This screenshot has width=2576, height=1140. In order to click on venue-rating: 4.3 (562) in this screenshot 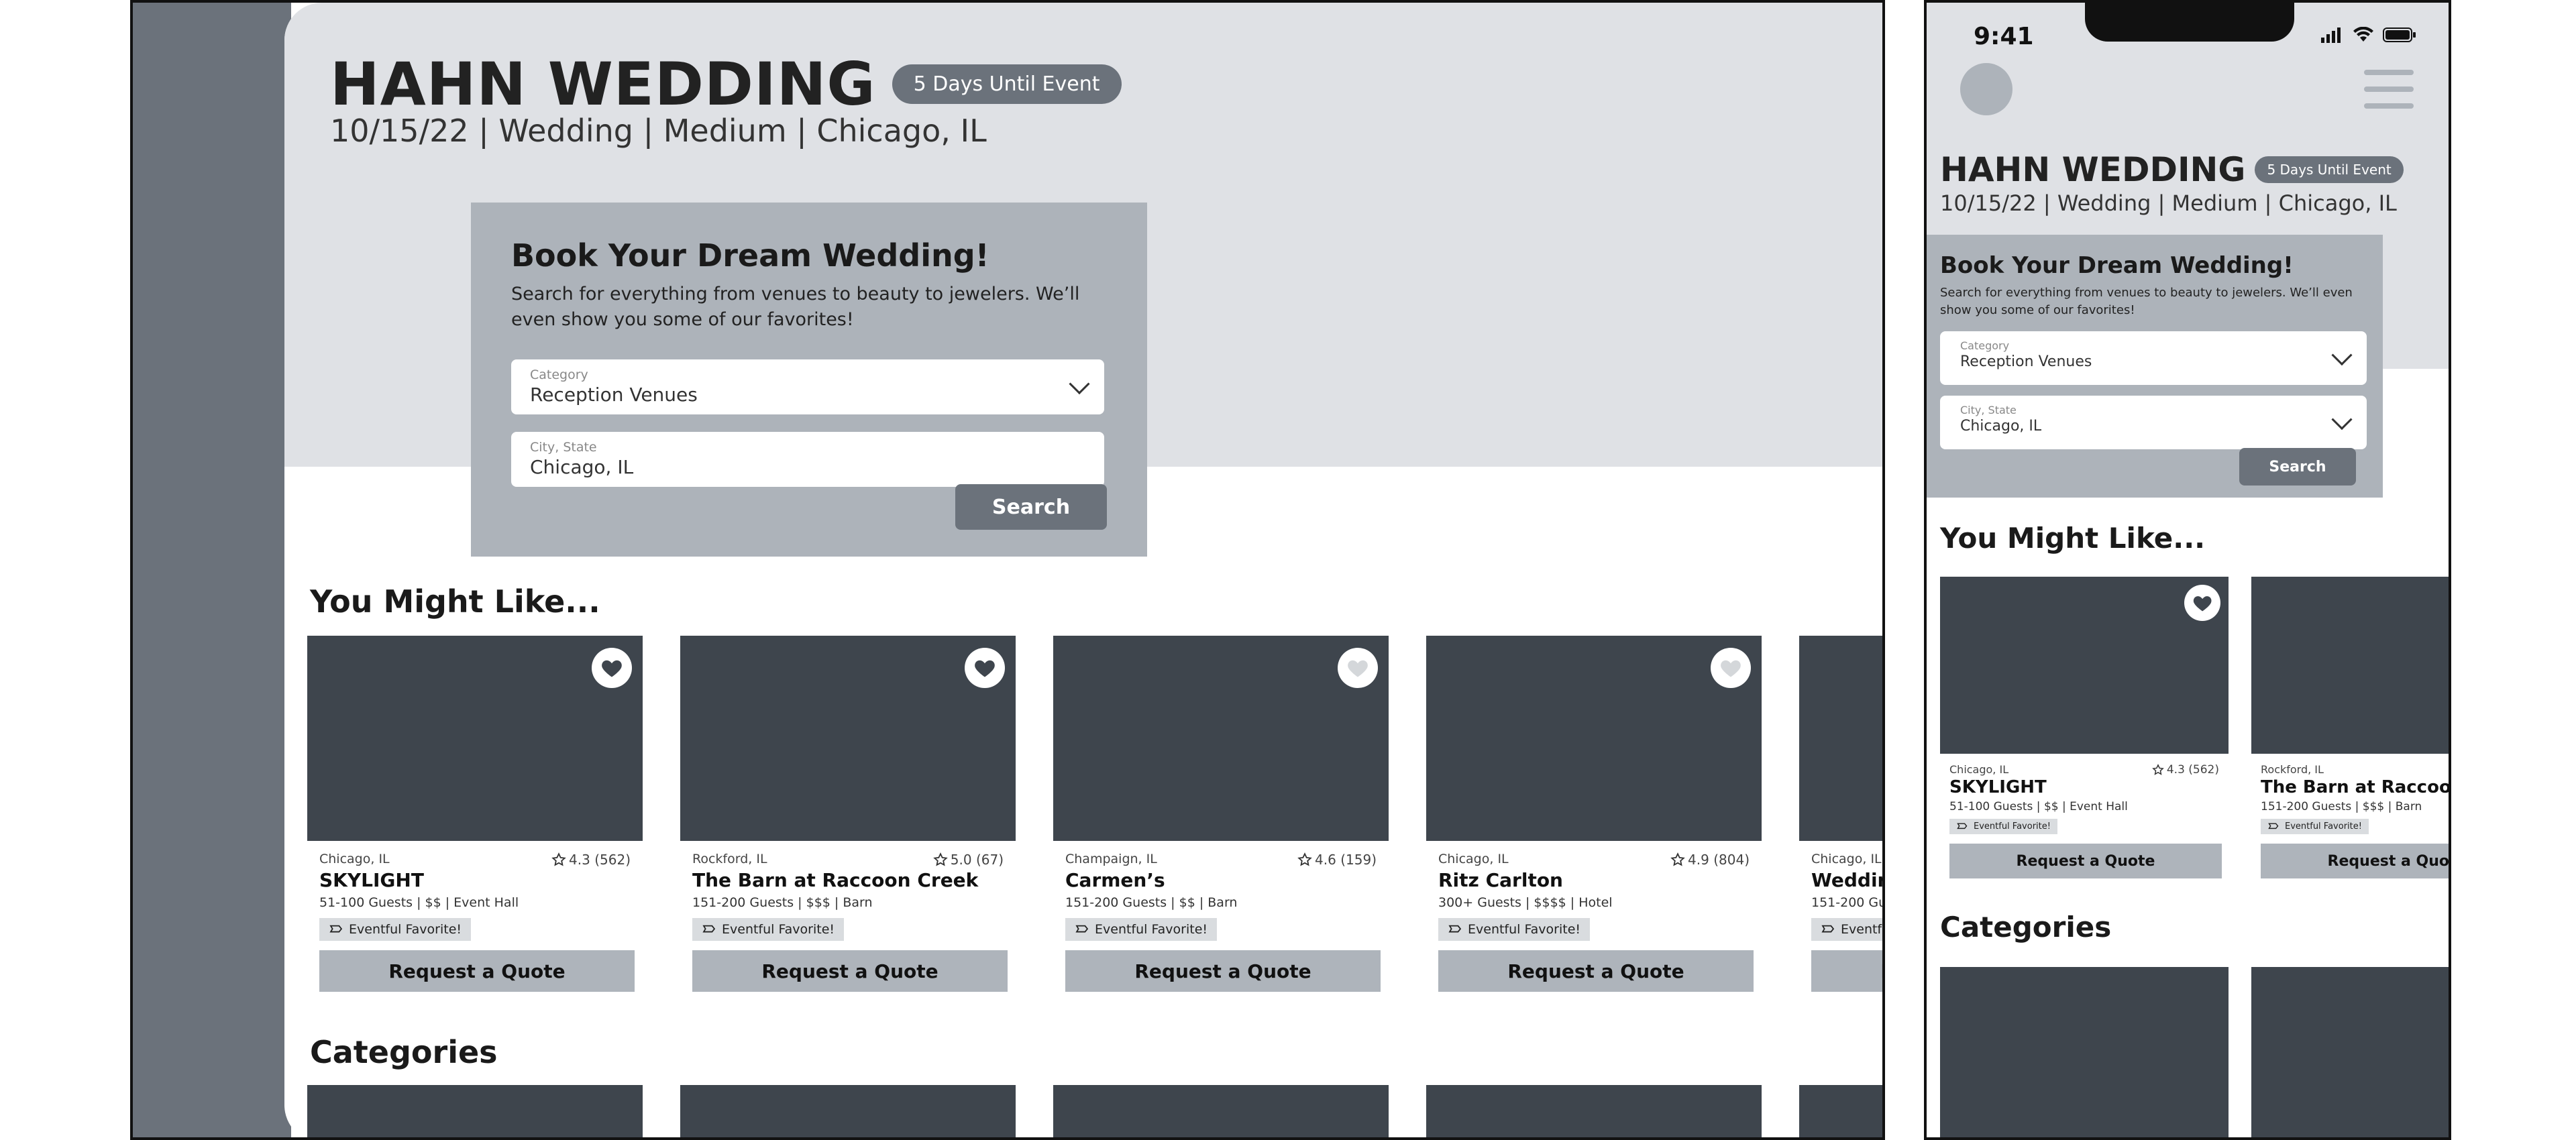, I will do `click(591, 860)`.